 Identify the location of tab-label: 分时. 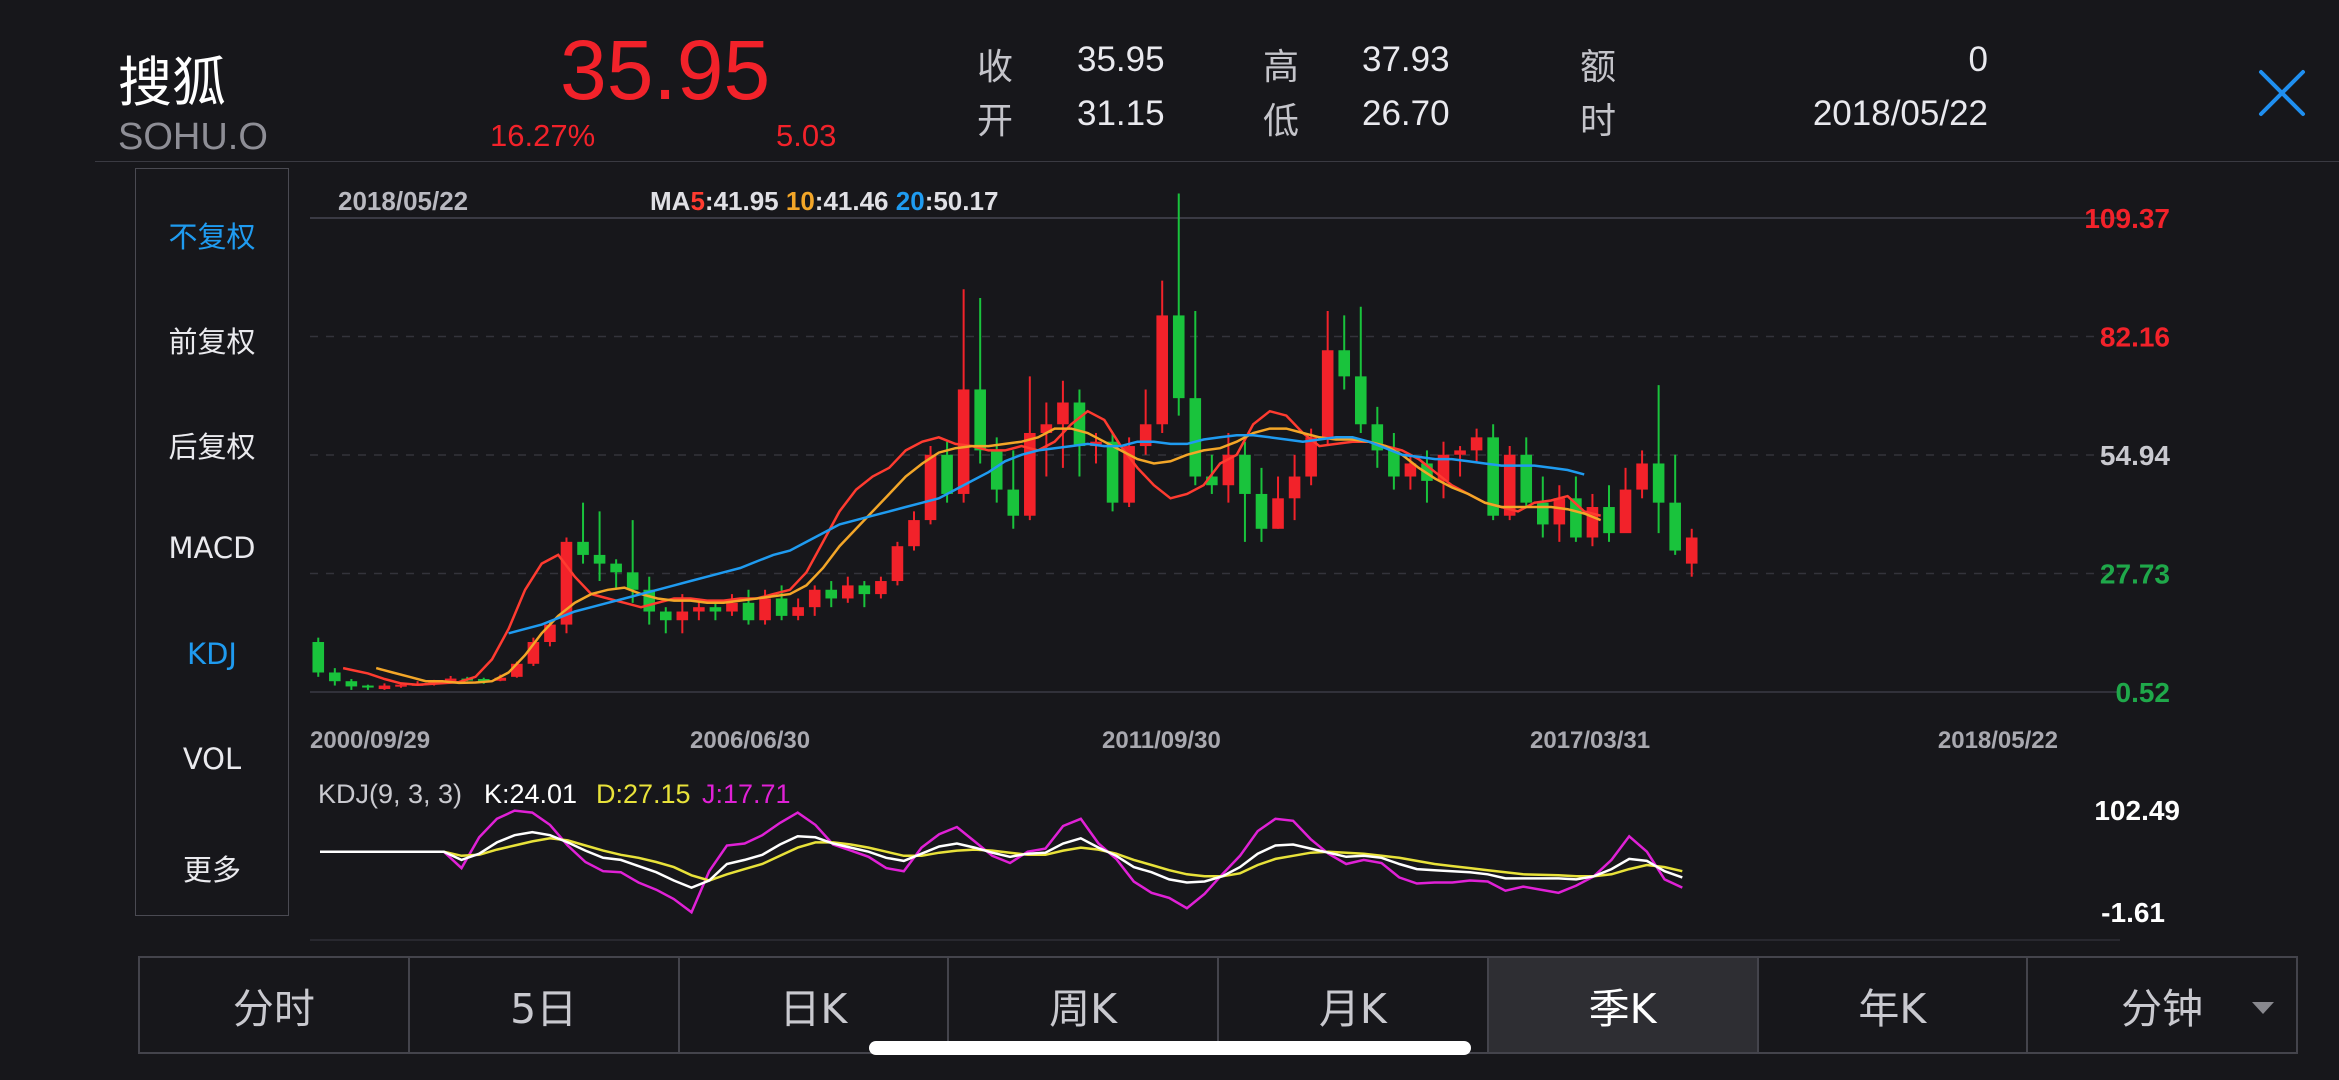
(273, 1009).